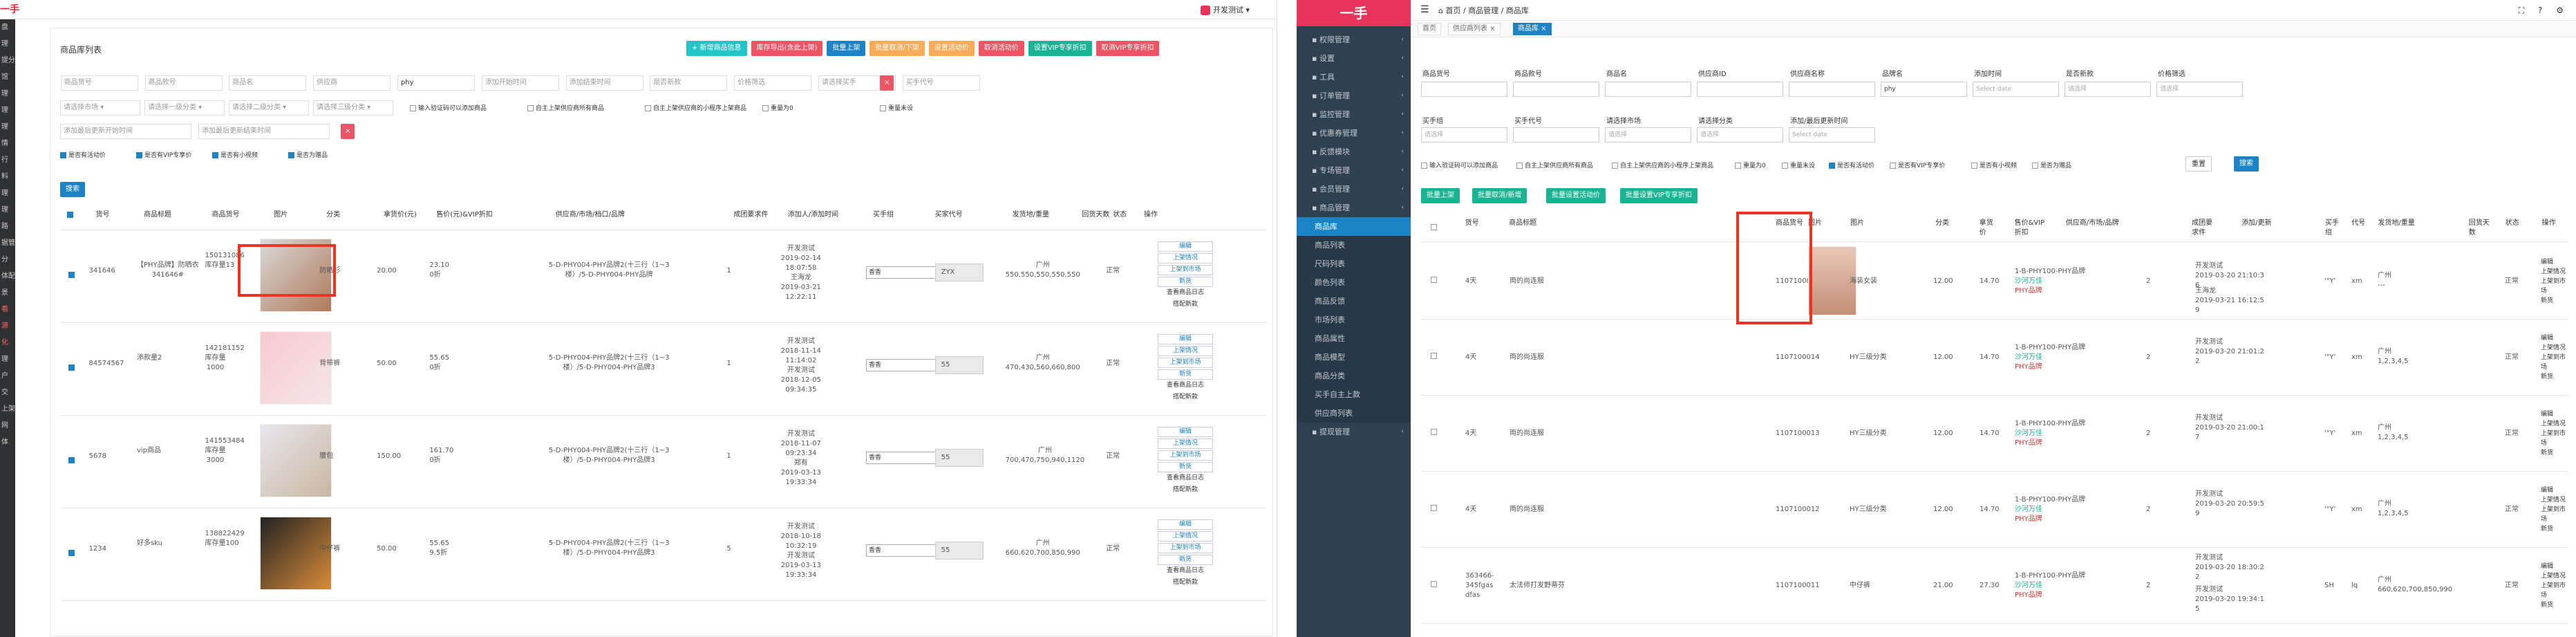  What do you see at coordinates (7, 144) in the screenshot?
I see `sidebar-item: 情` at bounding box center [7, 144].